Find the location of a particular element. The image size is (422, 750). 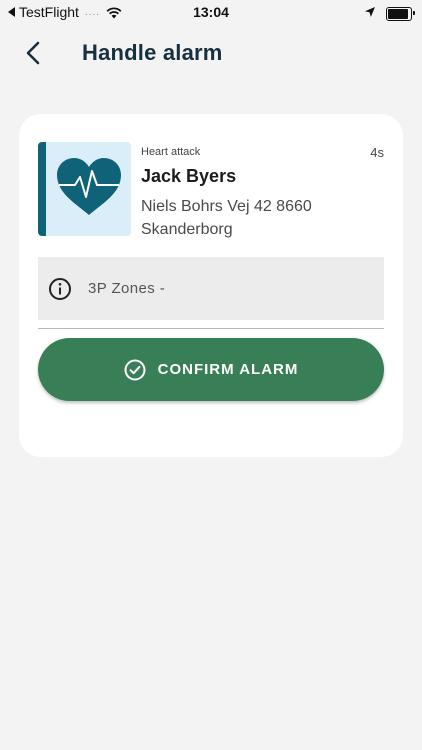

chevron-left-icon is located at coordinates (33, 55).